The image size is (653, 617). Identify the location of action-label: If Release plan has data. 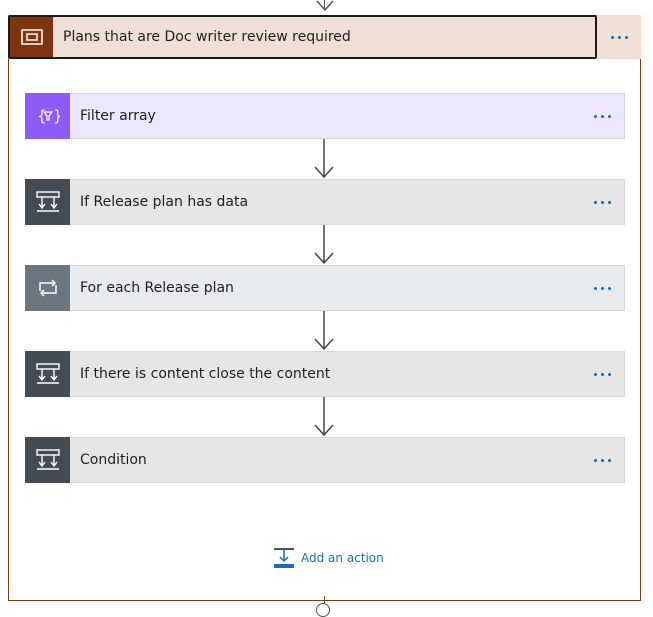
(164, 202).